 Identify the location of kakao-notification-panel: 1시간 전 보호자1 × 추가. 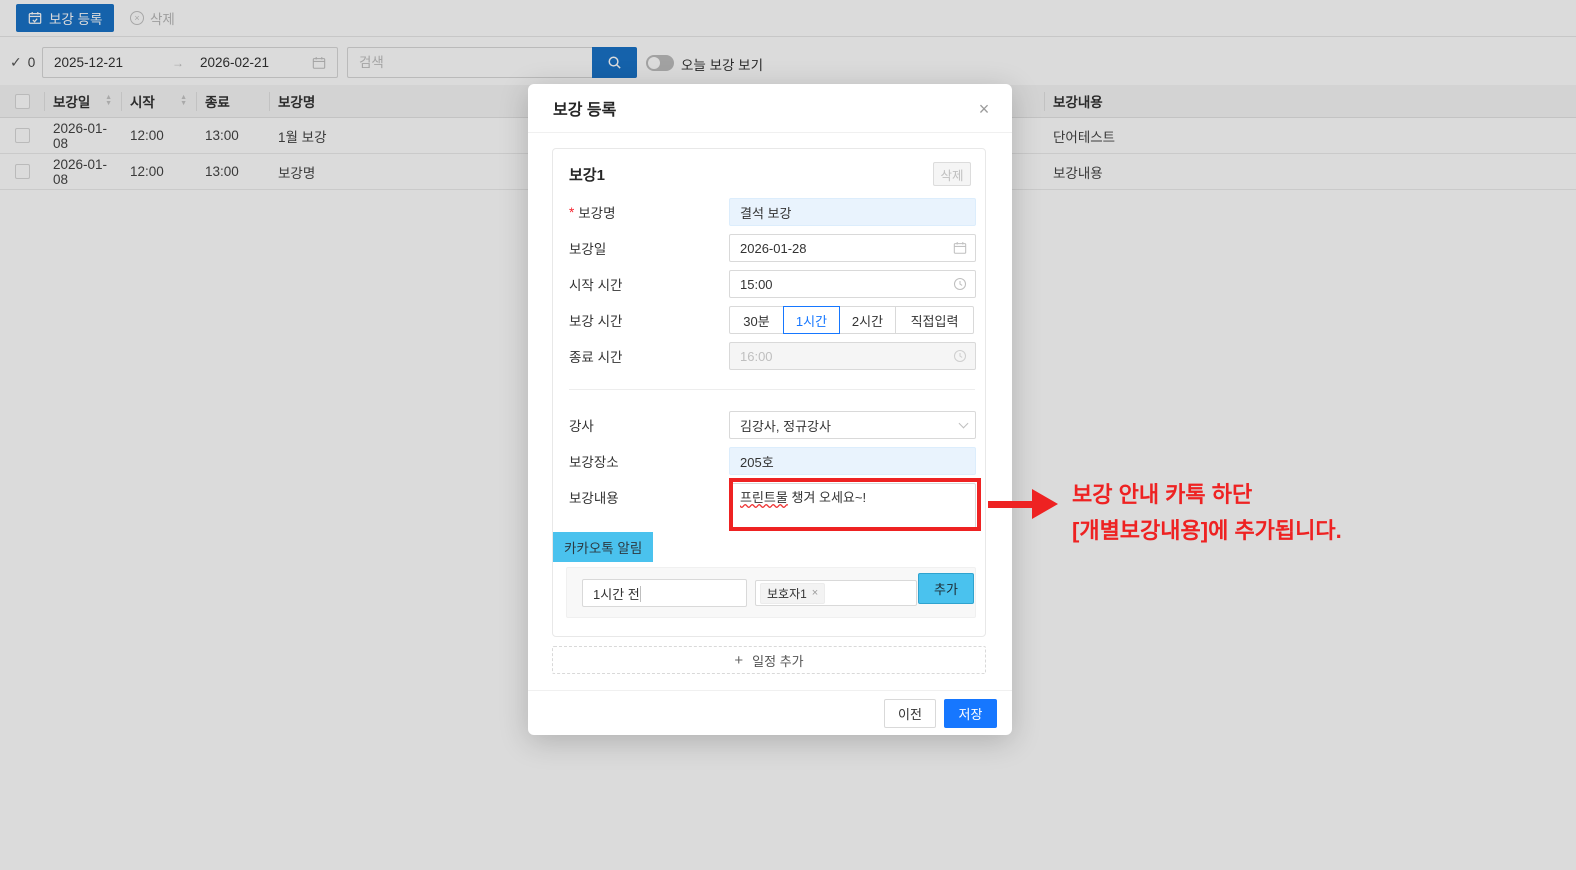
(771, 592).